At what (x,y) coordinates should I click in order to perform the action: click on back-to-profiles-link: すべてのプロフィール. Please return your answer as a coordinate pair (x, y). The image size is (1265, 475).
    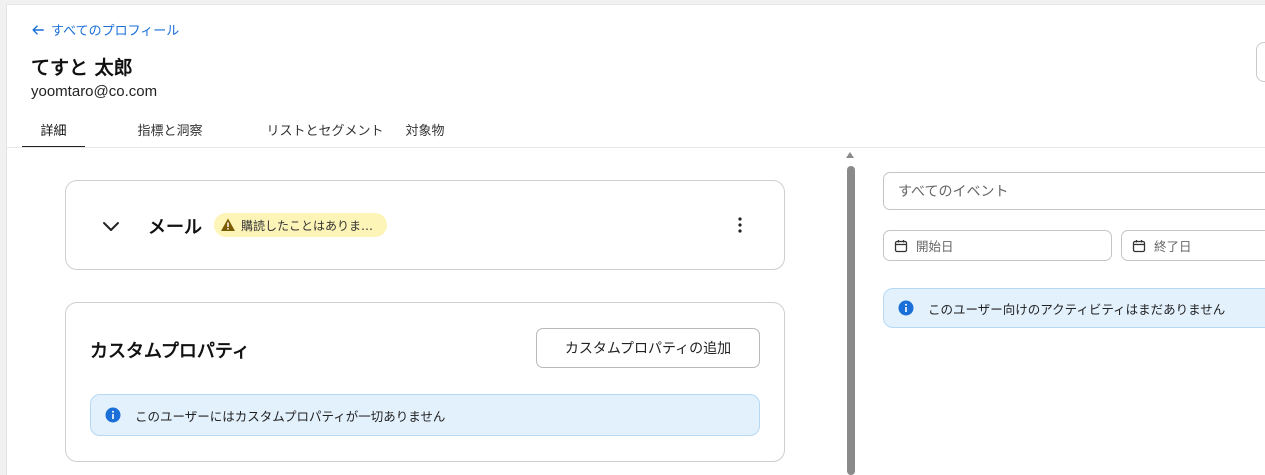
    Looking at the image, I should click on (105, 29).